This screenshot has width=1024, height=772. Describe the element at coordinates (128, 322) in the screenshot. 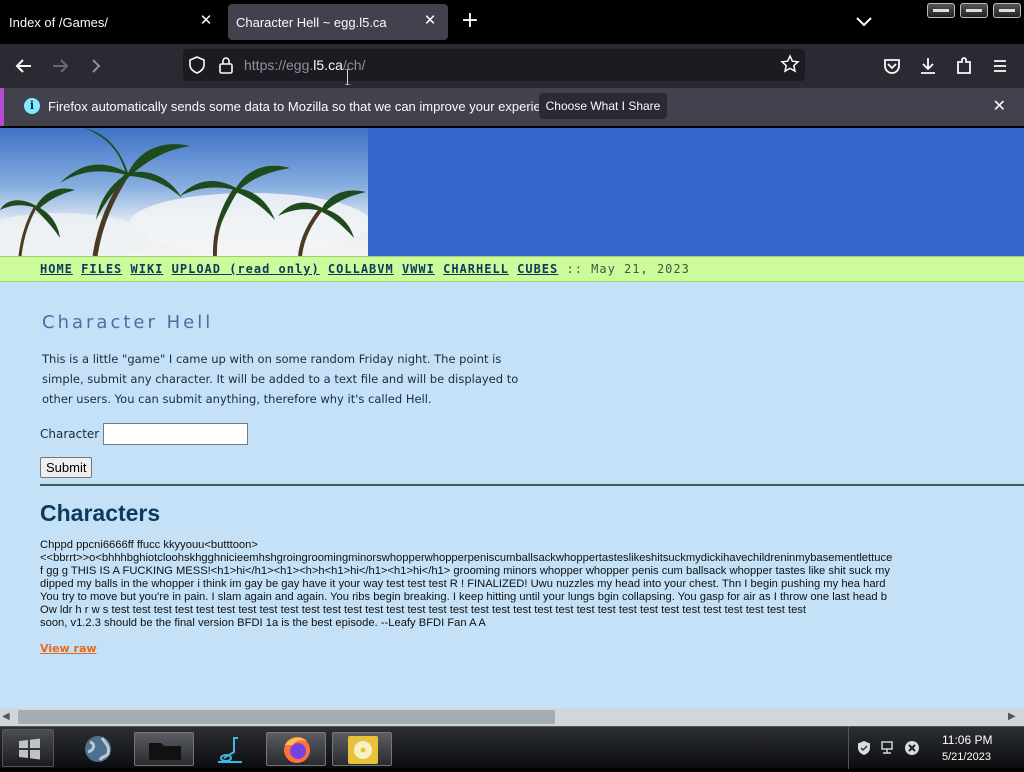

I see `page-title: Character Hell` at that location.